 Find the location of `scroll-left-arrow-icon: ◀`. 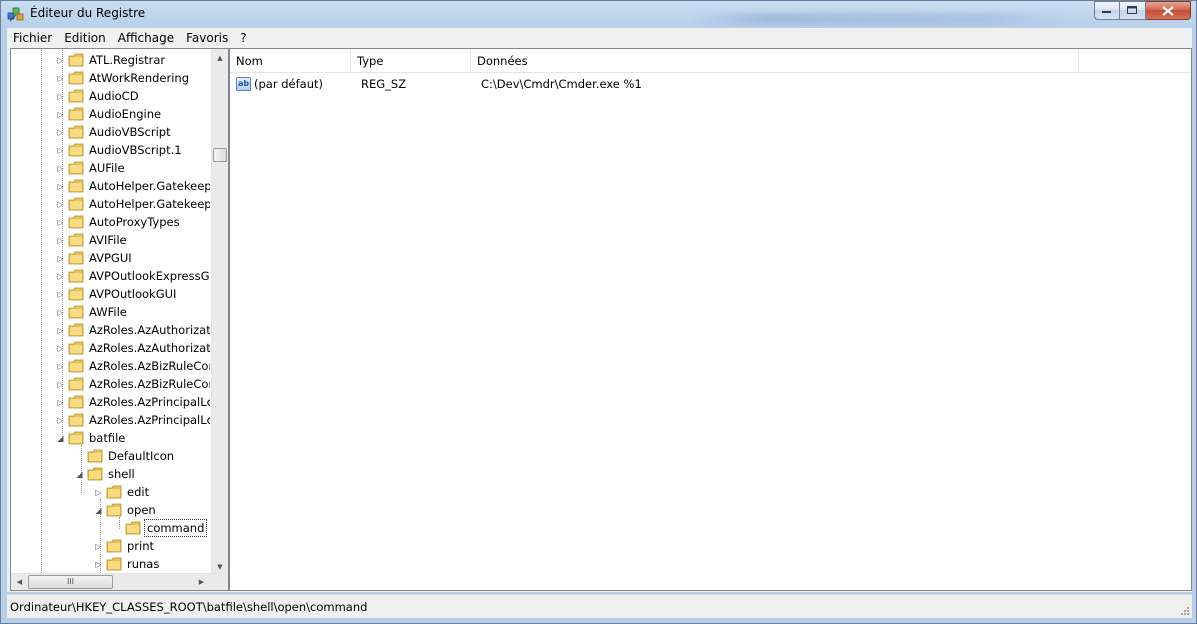

scroll-left-arrow-icon: ◀ is located at coordinates (19, 582).